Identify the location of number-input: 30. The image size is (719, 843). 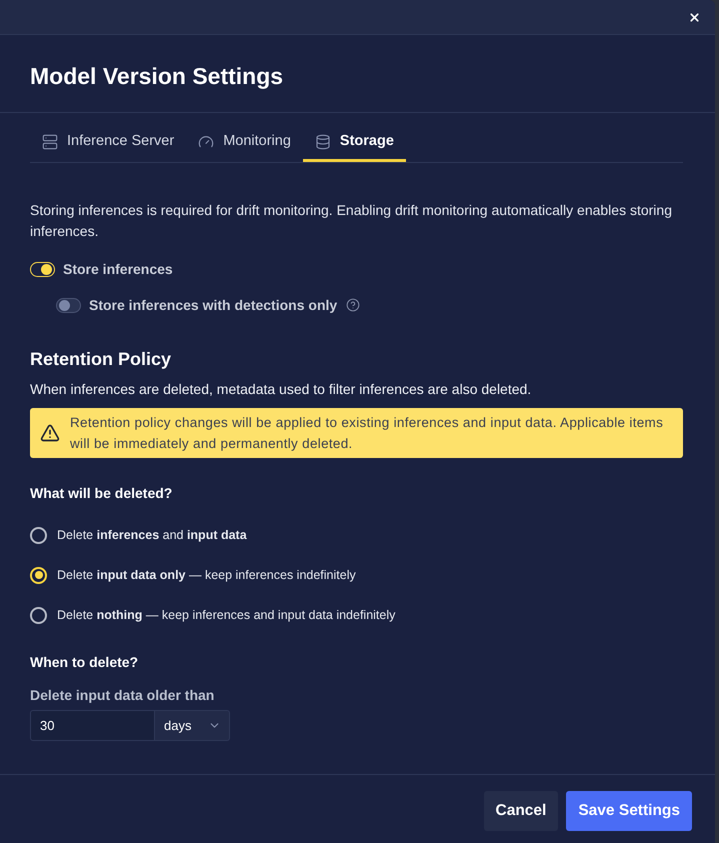
(92, 725).